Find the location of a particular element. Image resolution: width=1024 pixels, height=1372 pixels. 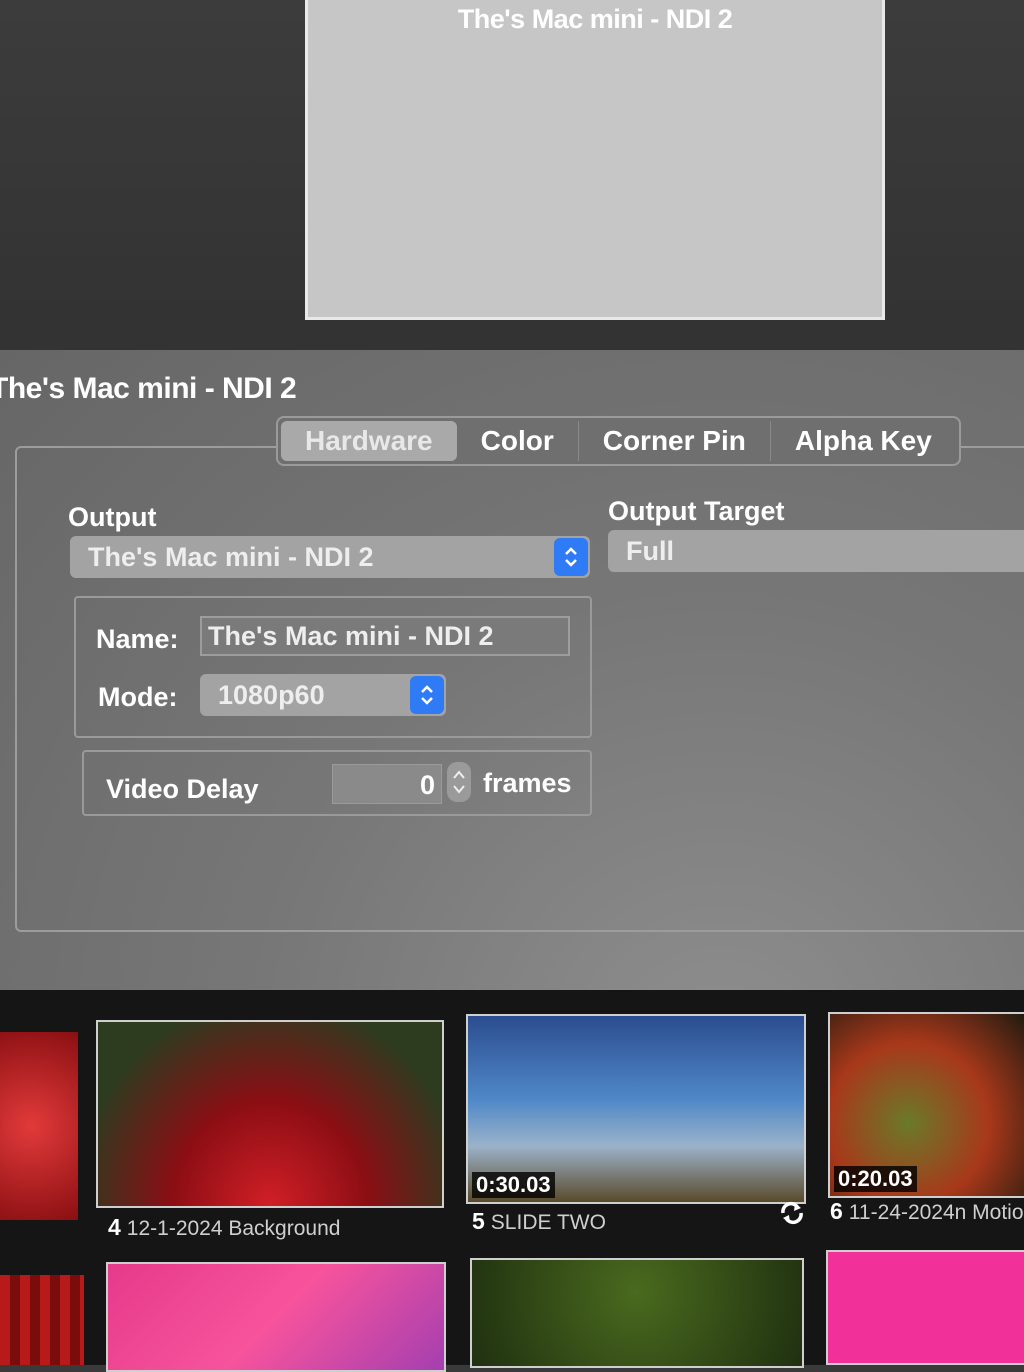

cue-thumbnail-partial is located at coordinates (39, 1126).